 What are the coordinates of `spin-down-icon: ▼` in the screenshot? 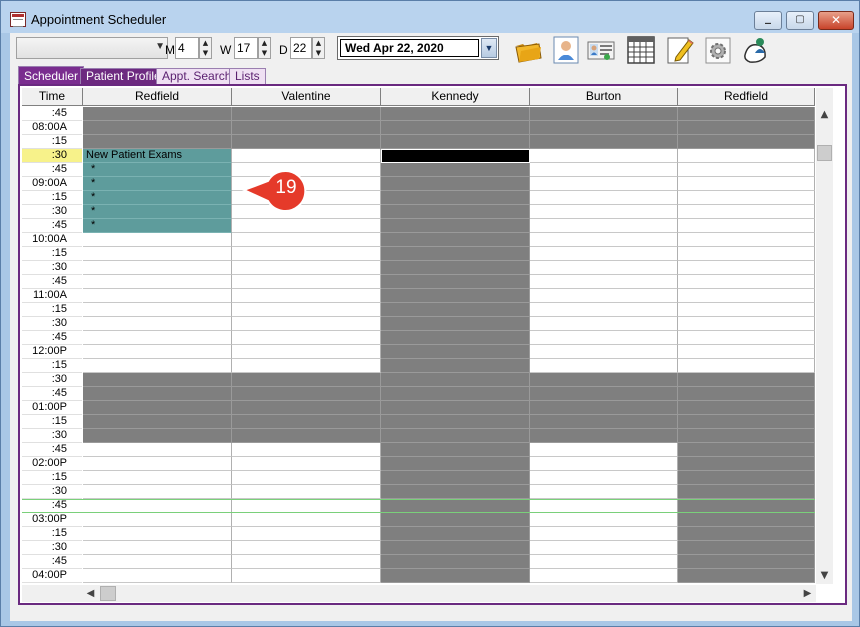 It's located at (318, 53).